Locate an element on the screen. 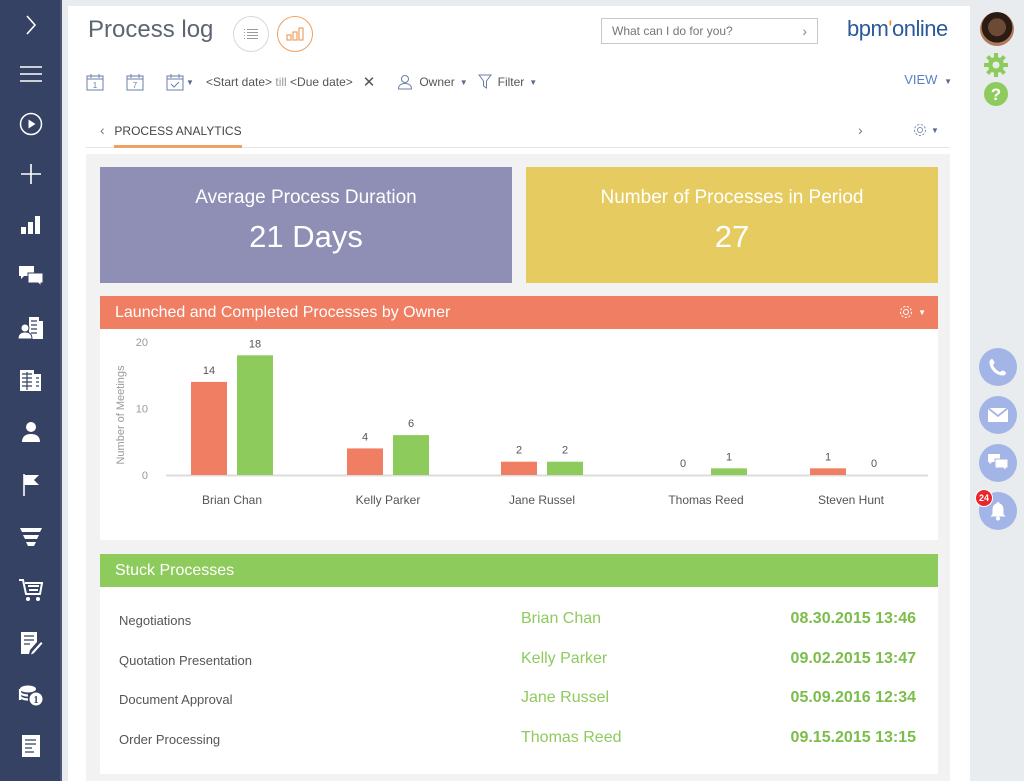 The width and height of the screenshot is (1024, 781). bar-chart-icon is located at coordinates (295, 34).